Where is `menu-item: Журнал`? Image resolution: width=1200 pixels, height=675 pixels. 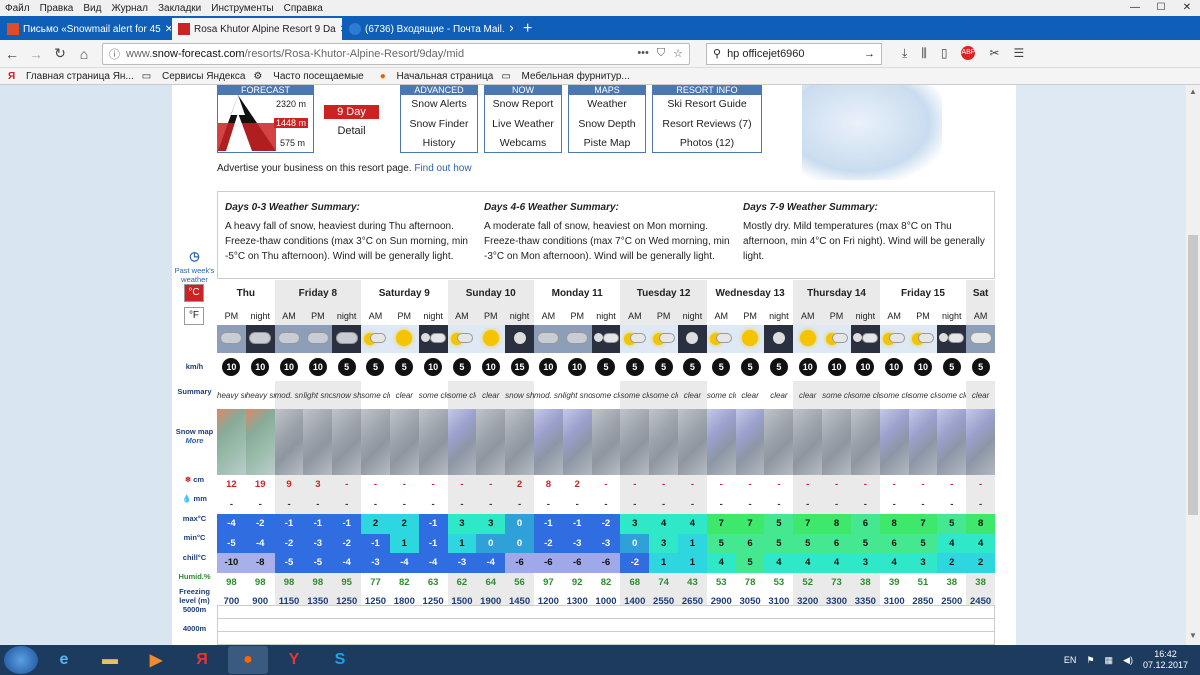
menu-item: Журнал is located at coordinates (129, 8).